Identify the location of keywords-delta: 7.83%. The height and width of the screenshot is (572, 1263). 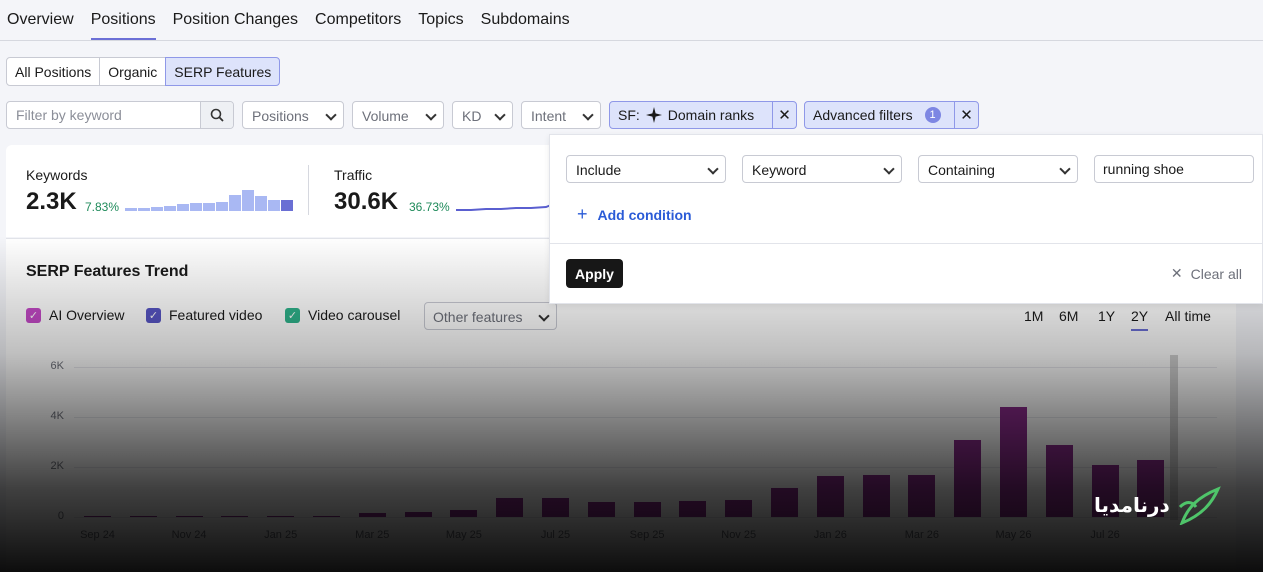
(102, 207).